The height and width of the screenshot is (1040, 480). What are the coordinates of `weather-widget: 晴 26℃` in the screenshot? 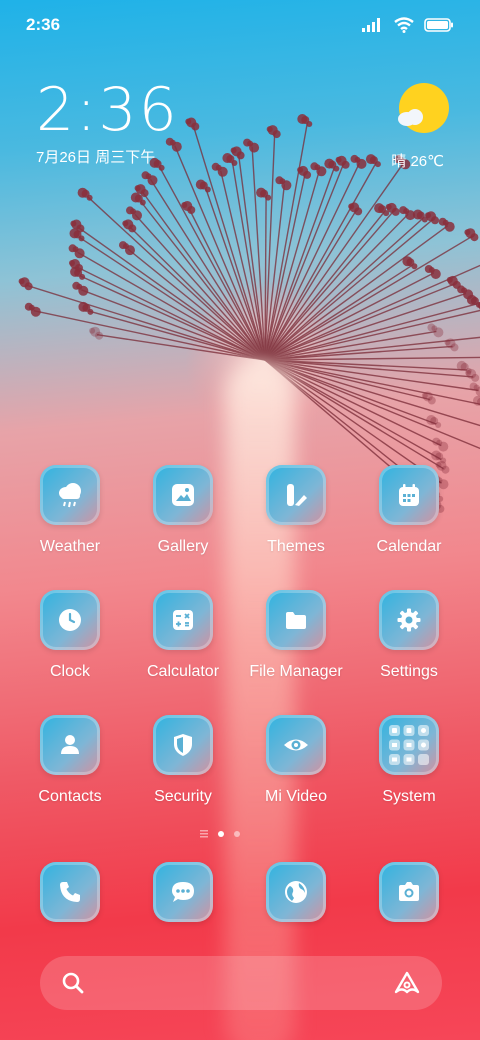 It's located at (420, 126).